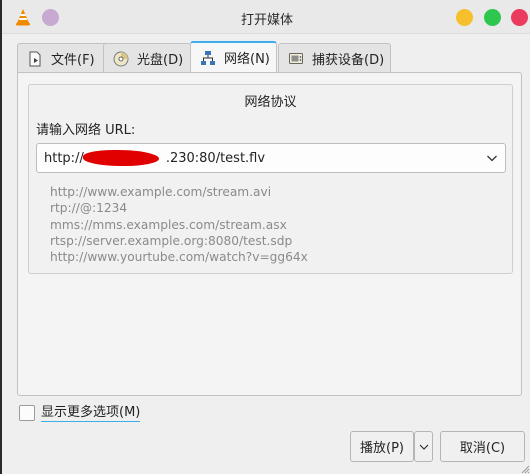 This screenshot has height=474, width=530. Describe the element at coordinates (382, 446) in the screenshot. I see `play-button: 播放(P)` at that location.